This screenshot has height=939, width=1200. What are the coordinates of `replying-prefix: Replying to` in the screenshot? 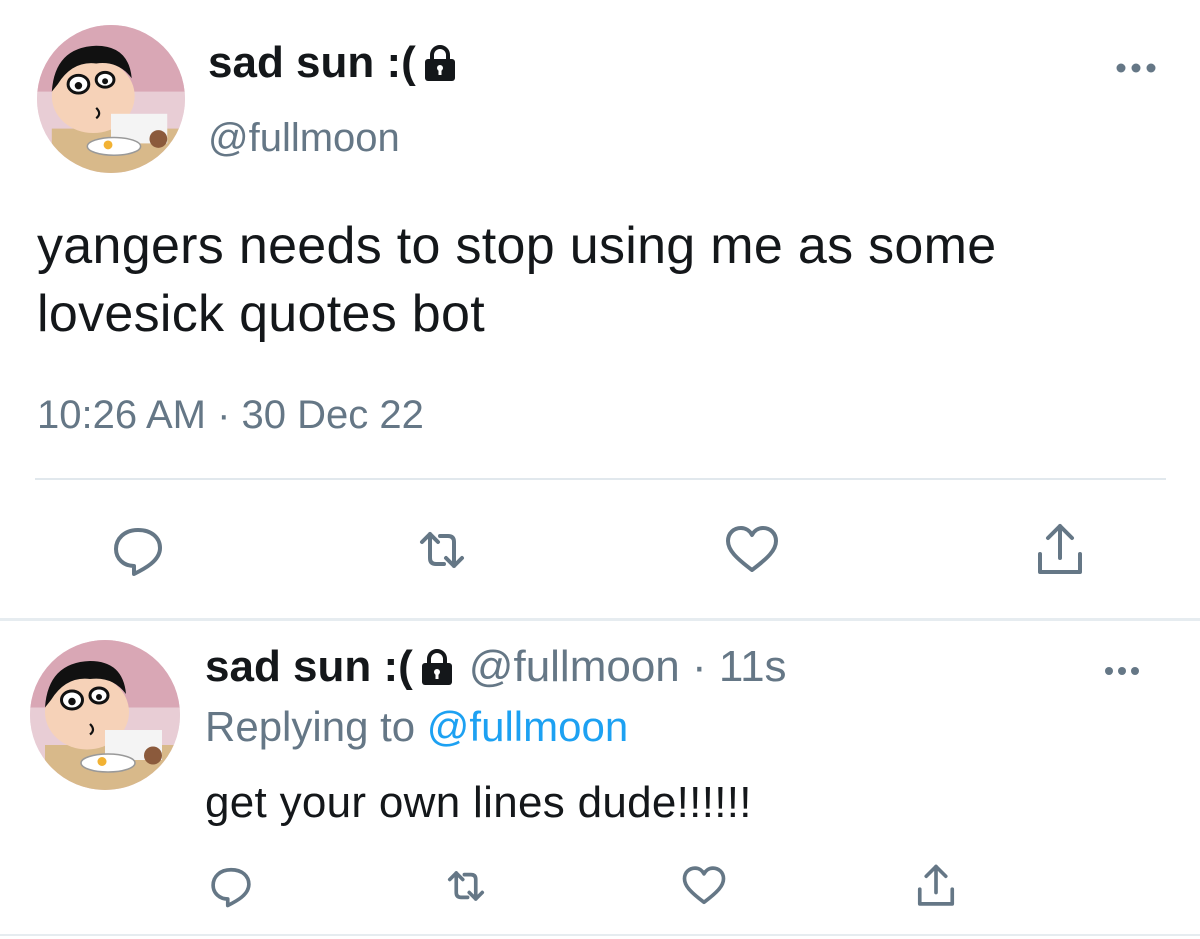 It's located at (310, 726).